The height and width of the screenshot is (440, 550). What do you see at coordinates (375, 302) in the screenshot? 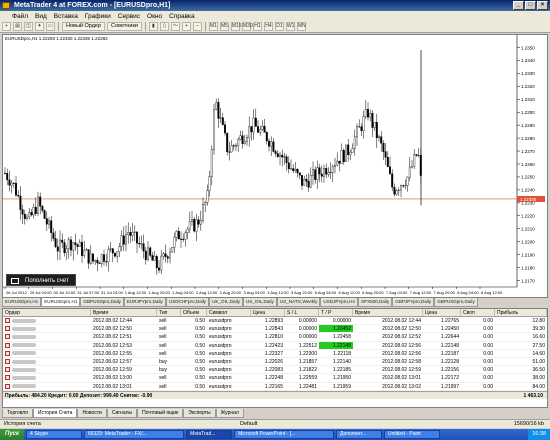
I see `chart-tab: SPX500,Daily` at bounding box center [375, 302].